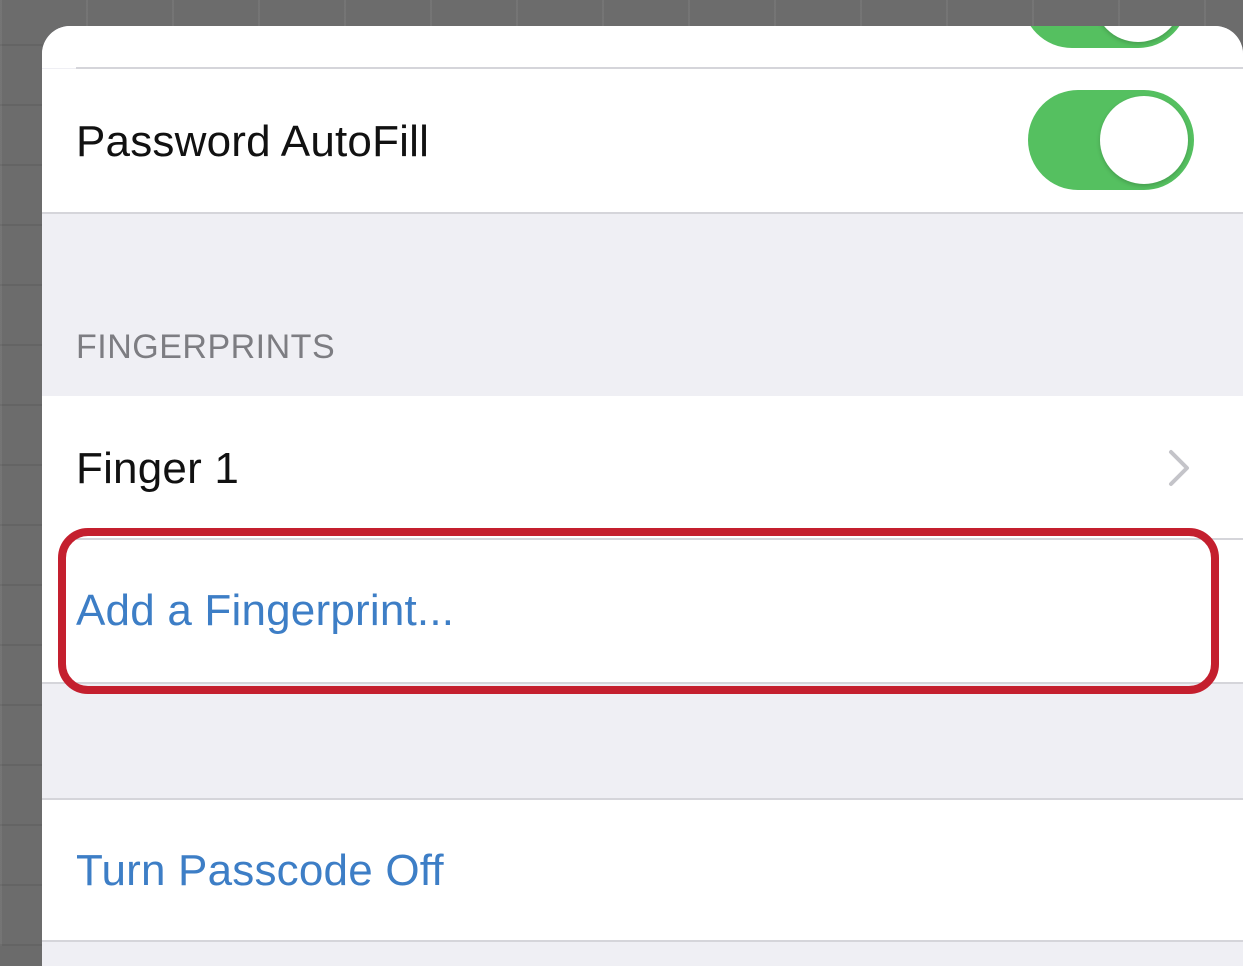  I want to click on finger-1-row: Finger 1, so click(642, 468).